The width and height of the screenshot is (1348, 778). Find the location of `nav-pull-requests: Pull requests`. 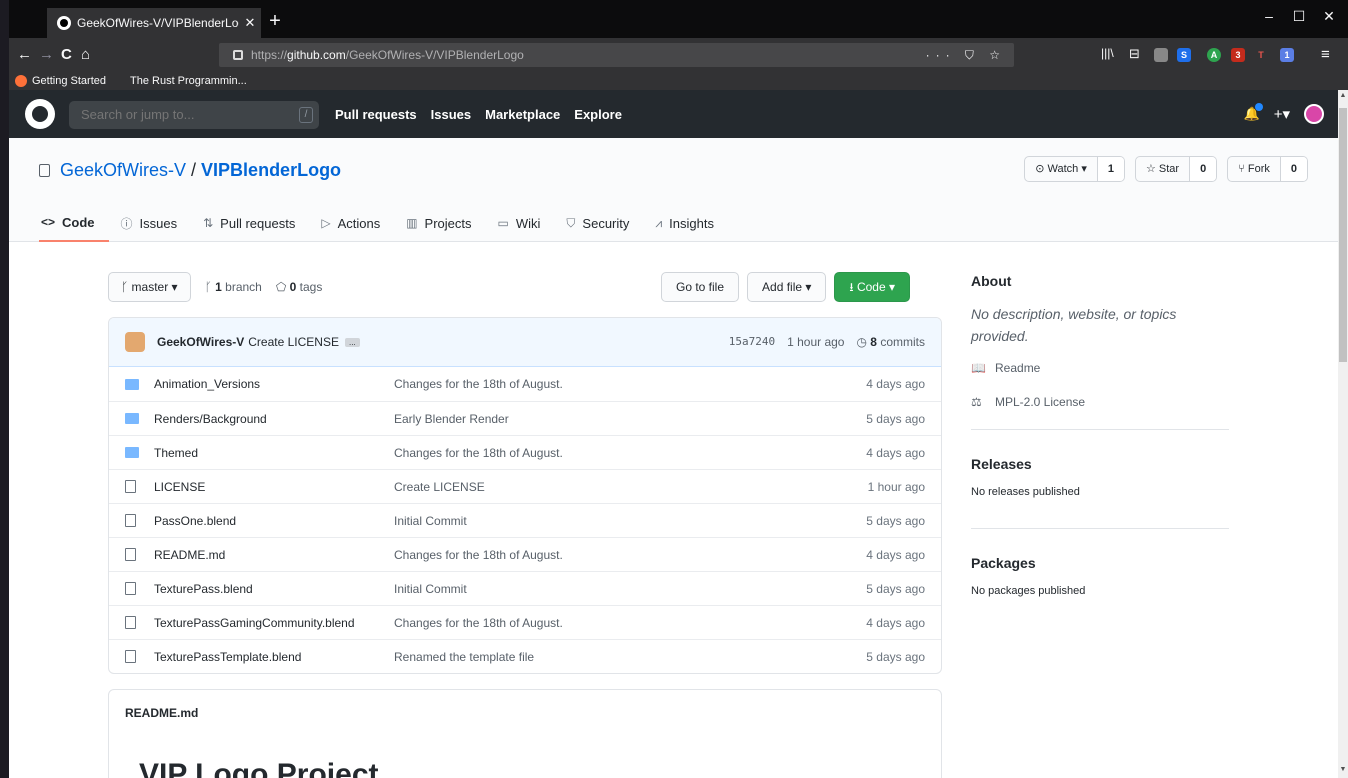

nav-pull-requests: Pull requests is located at coordinates (376, 114).